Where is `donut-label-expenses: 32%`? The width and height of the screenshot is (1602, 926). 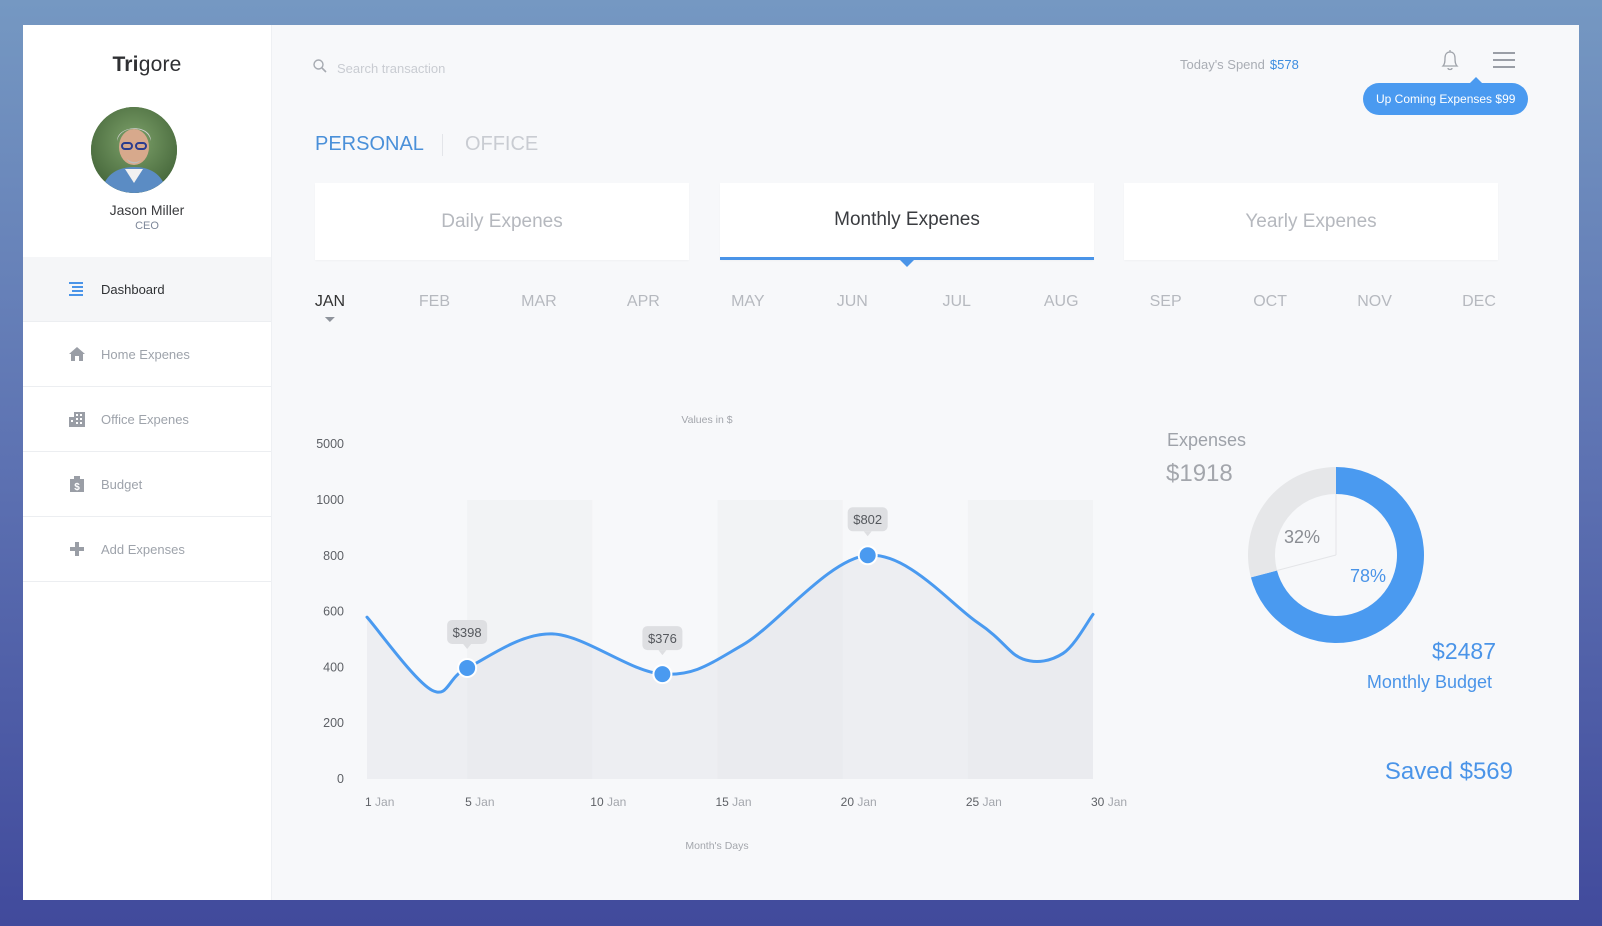
donut-label-expenses: 32% is located at coordinates (1302, 537).